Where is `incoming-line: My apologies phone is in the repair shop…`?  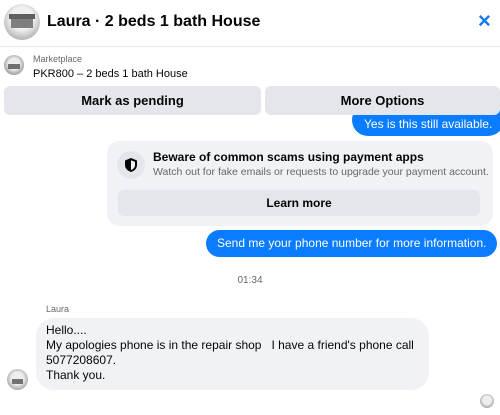 incoming-line: My apologies phone is in the repair shop… is located at coordinates (230, 345).